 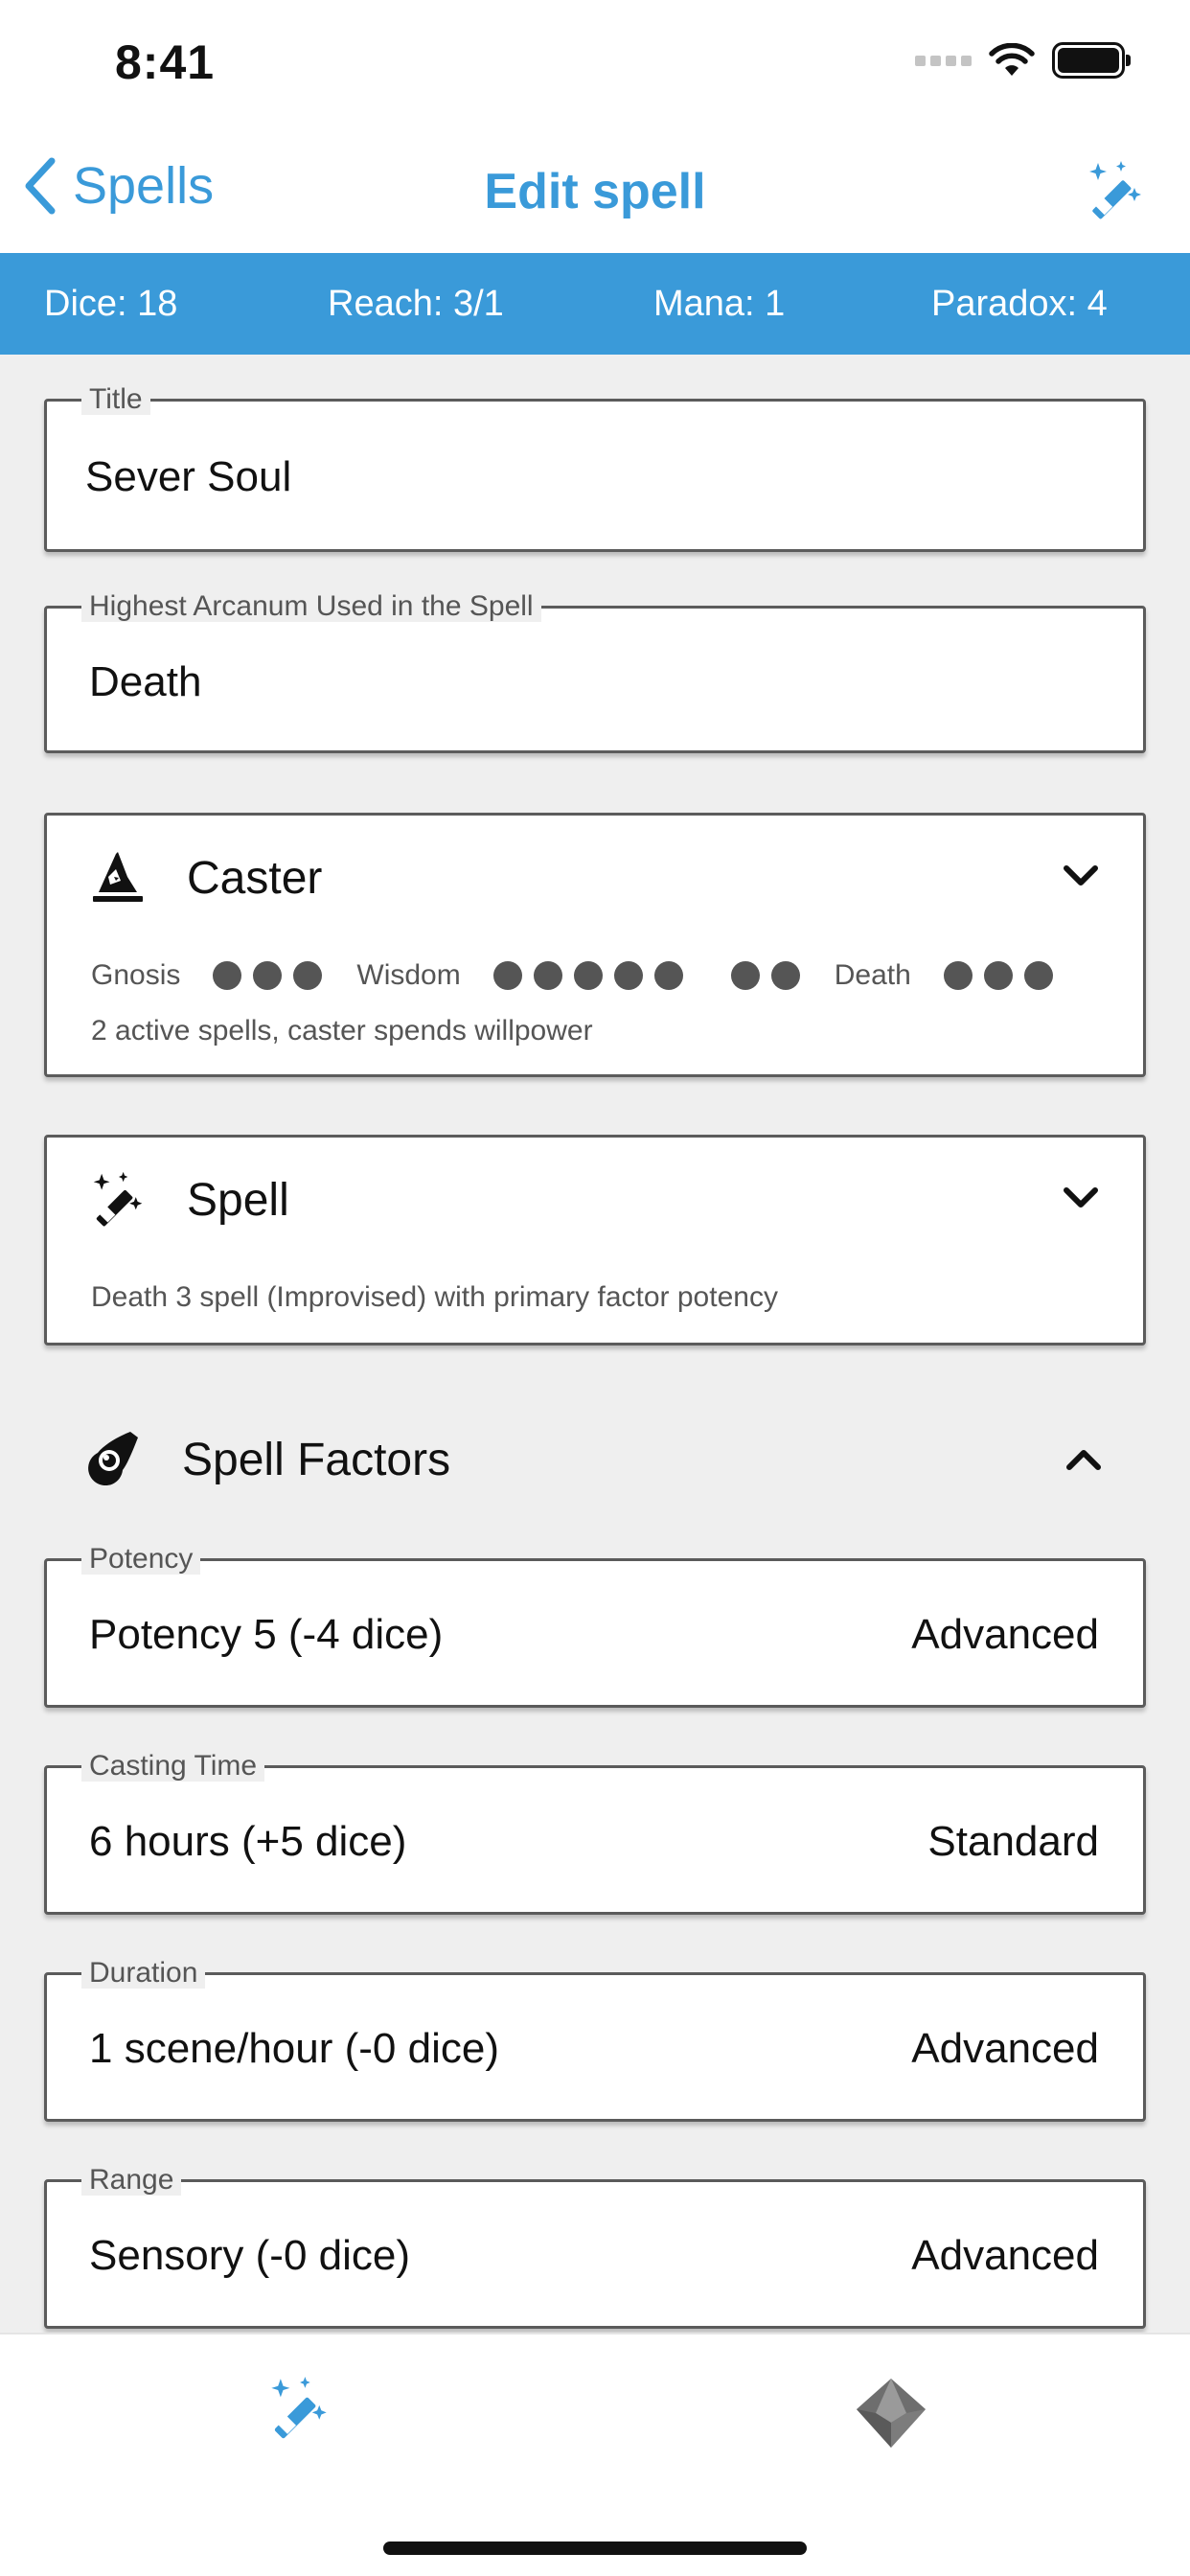 I want to click on spell-factors-title: Spell Factors, so click(x=317, y=1460).